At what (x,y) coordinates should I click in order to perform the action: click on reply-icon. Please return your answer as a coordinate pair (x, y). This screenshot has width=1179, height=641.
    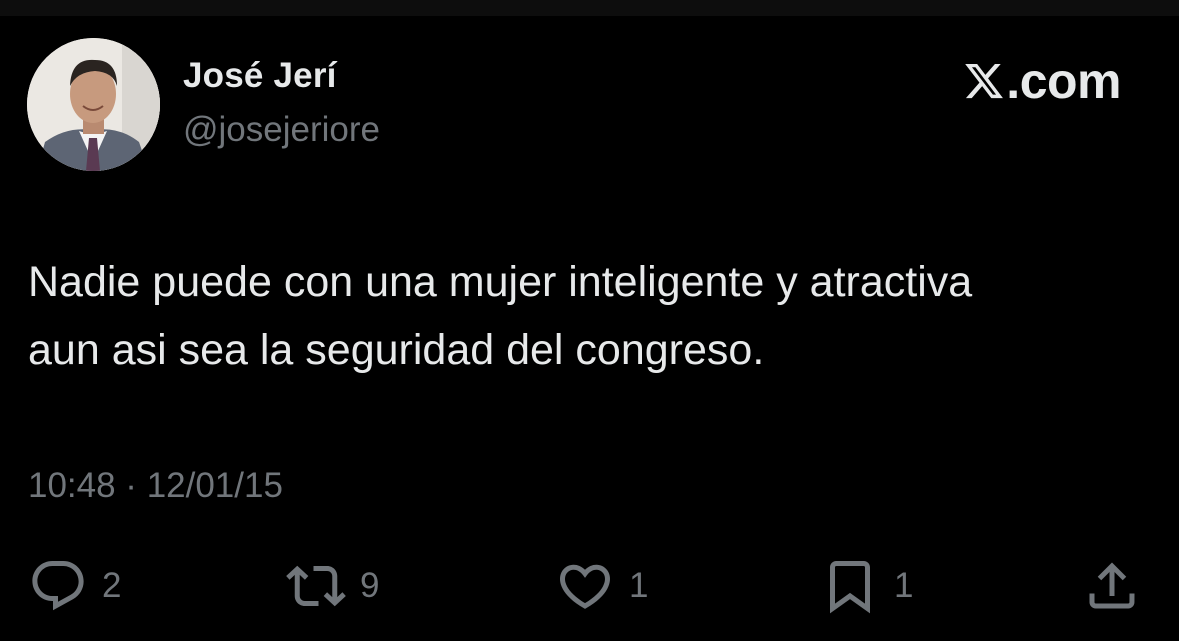
    Looking at the image, I should click on (58, 586).